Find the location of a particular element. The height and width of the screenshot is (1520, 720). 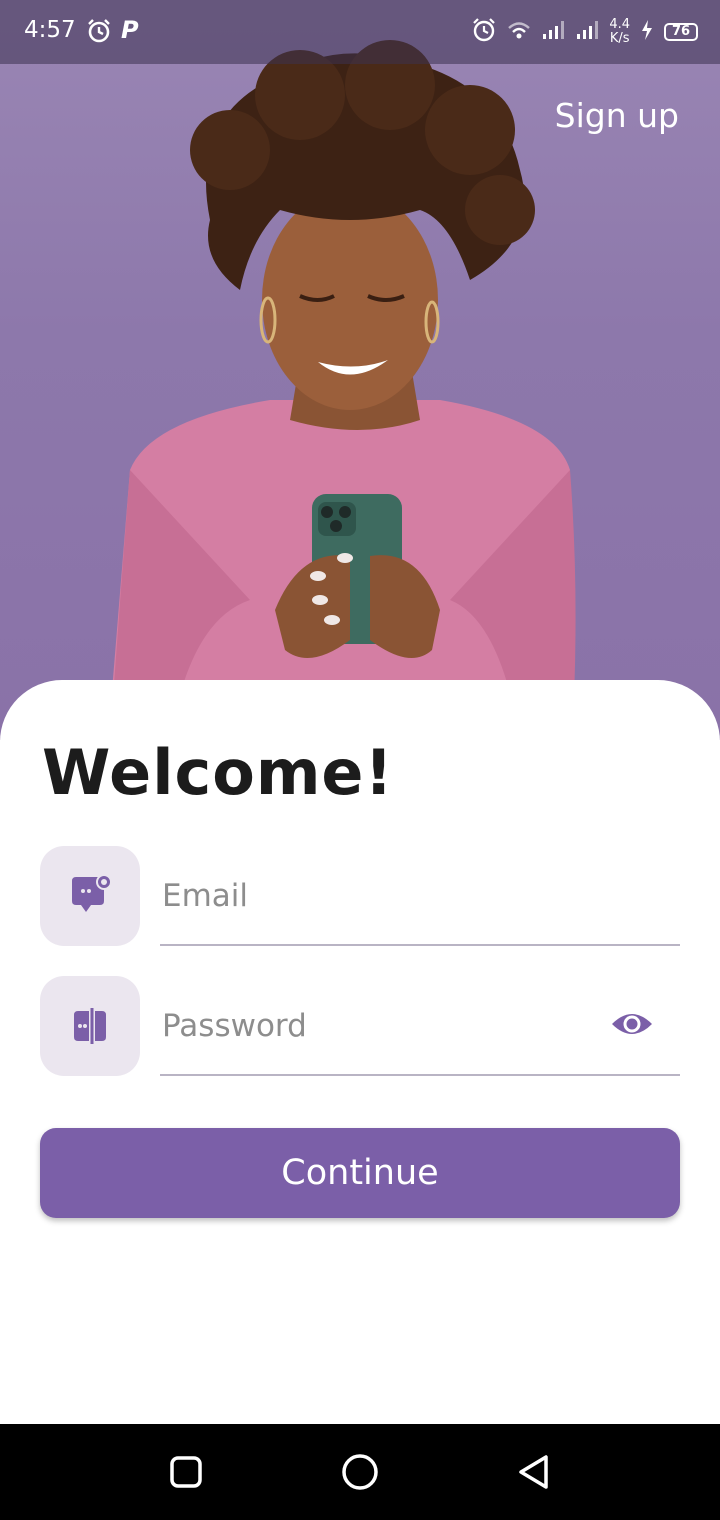

wifi-icon is located at coordinates (519, 32).